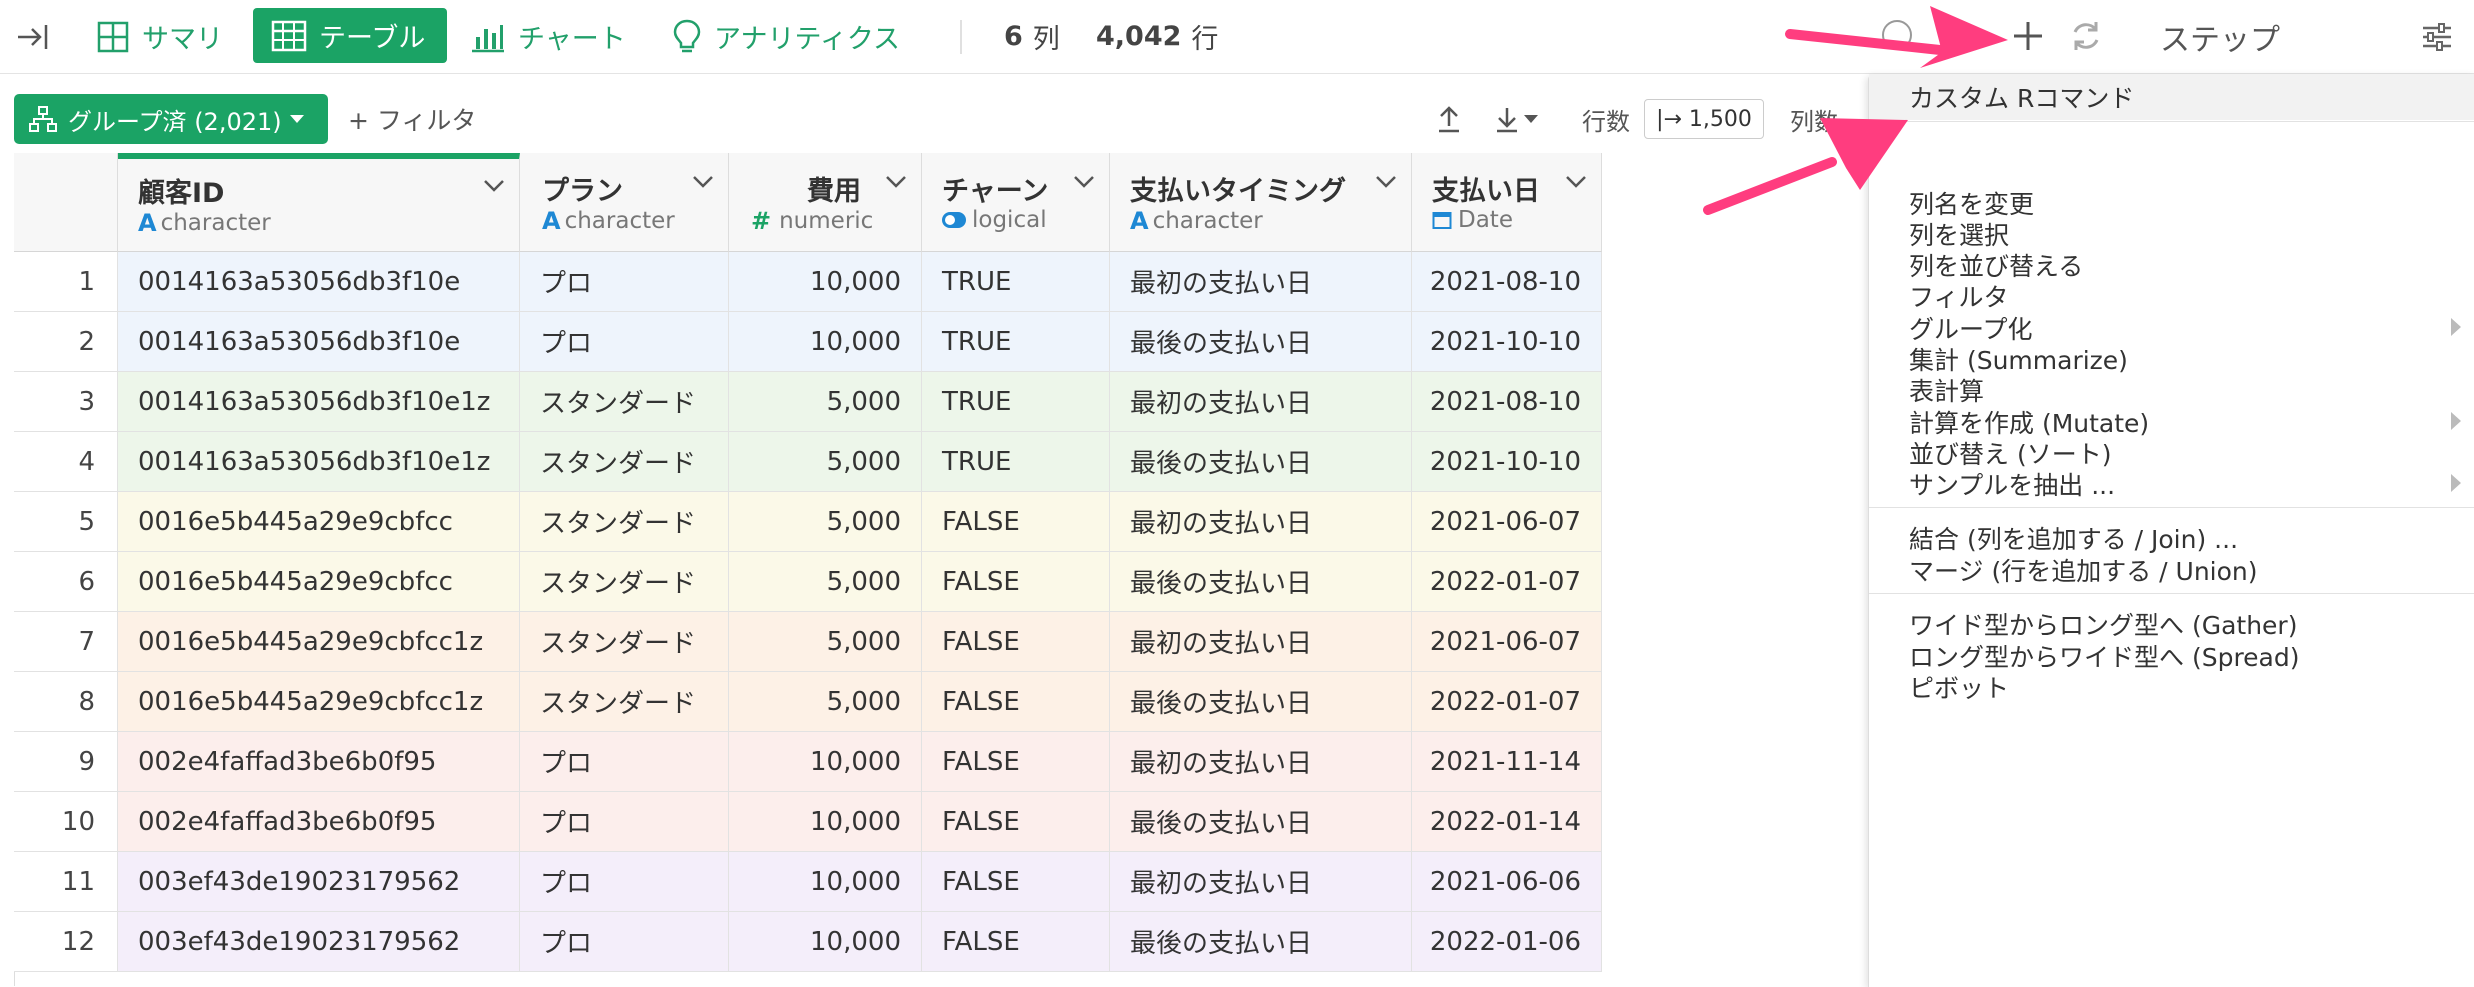 The width and height of the screenshot is (2474, 987). What do you see at coordinates (548, 36) in the screenshot?
I see `tab-chart: チャート` at bounding box center [548, 36].